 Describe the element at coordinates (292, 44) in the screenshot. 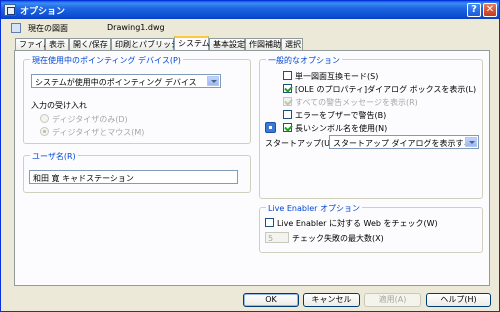

I see `tab-selection: 選択` at that location.